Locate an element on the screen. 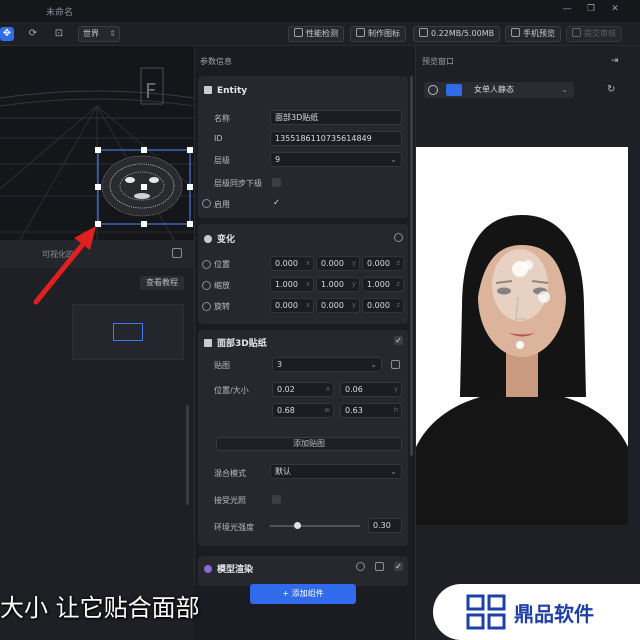  refresh-icon: ↻ is located at coordinates (611, 89).